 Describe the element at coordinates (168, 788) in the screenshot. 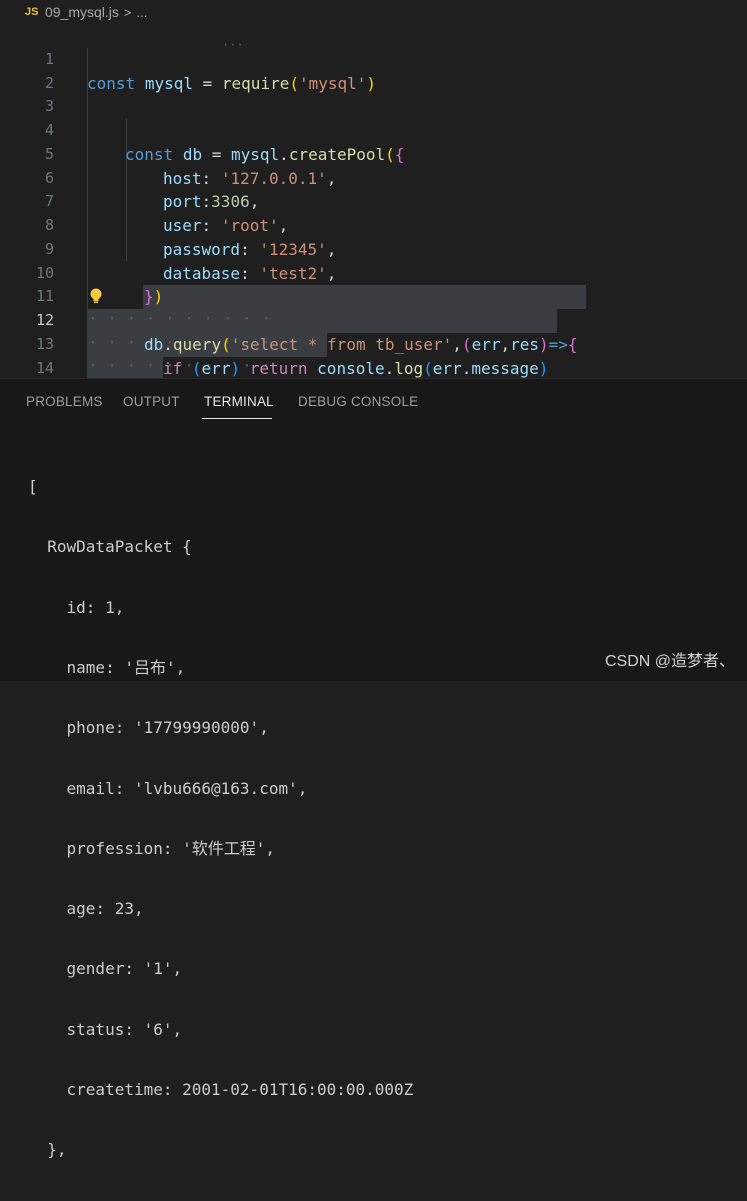

I see `terminal-line: email: 'lvbu666@163.com',` at that location.